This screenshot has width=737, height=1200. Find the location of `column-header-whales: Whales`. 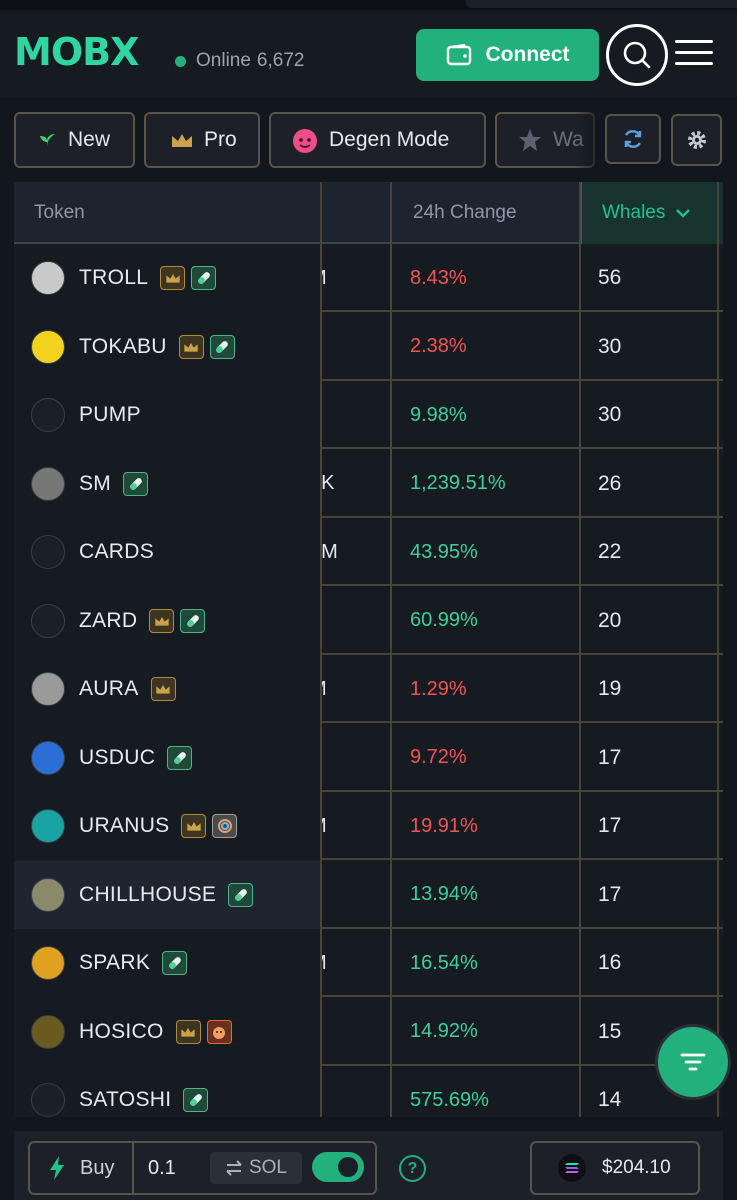

column-header-whales: Whales is located at coordinates (651, 213).